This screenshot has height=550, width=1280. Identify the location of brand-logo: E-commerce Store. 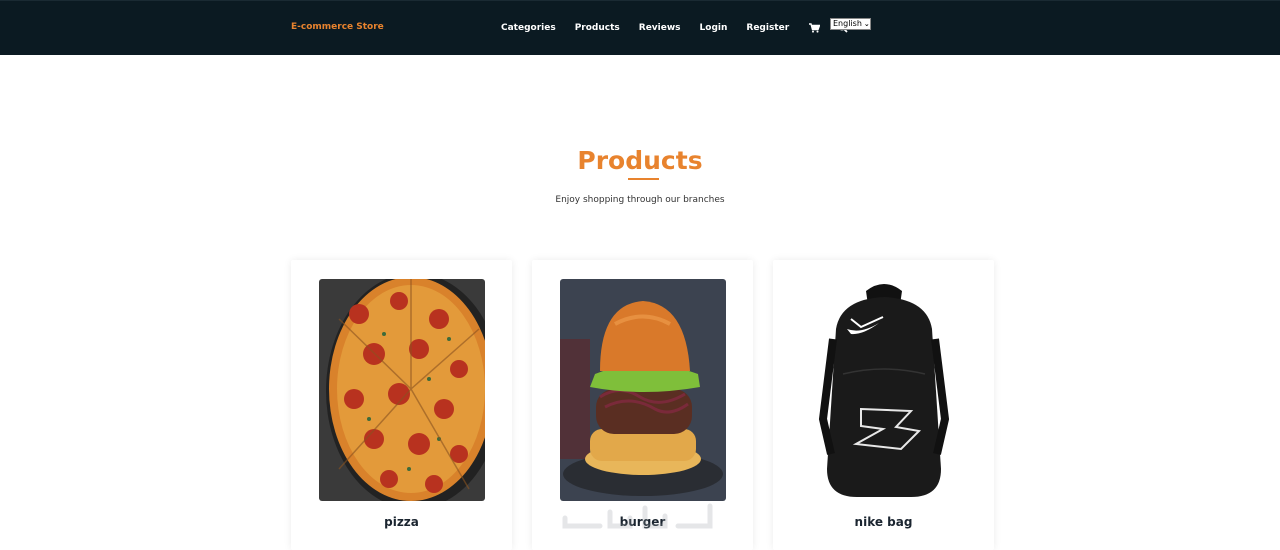
(337, 27).